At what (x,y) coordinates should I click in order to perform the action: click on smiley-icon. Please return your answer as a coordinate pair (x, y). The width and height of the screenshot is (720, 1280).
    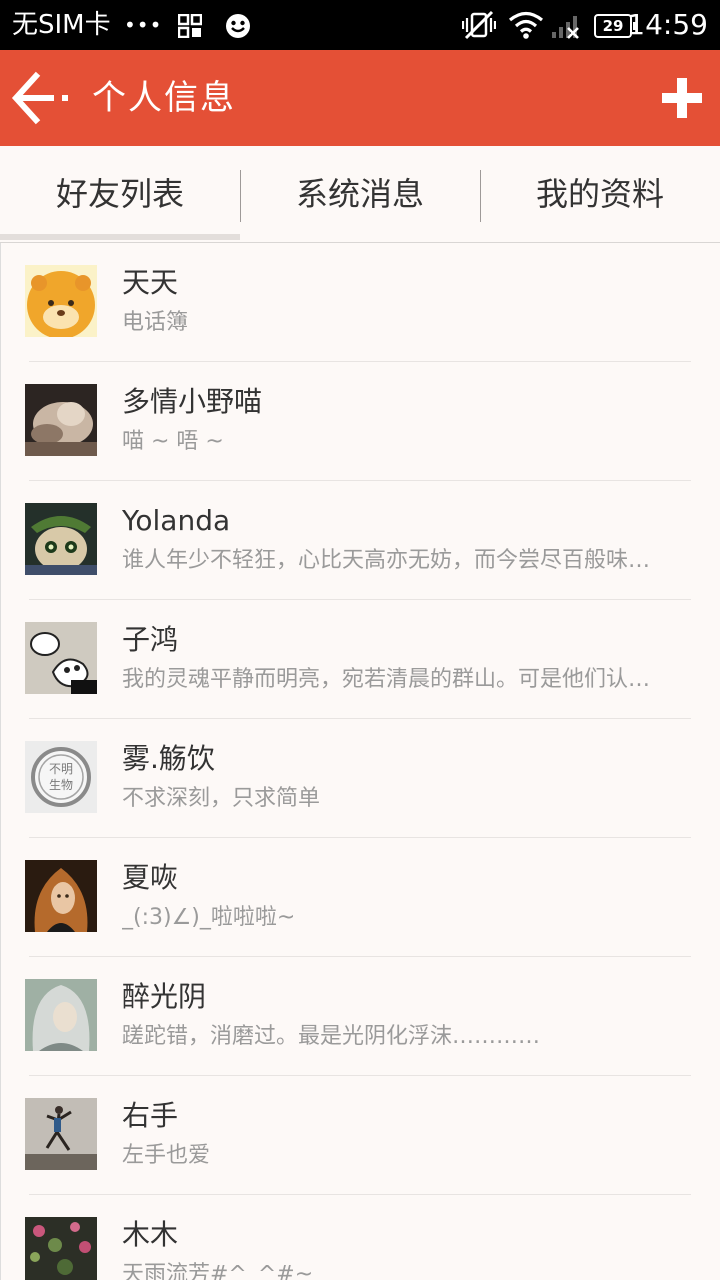
    Looking at the image, I should click on (238, 28).